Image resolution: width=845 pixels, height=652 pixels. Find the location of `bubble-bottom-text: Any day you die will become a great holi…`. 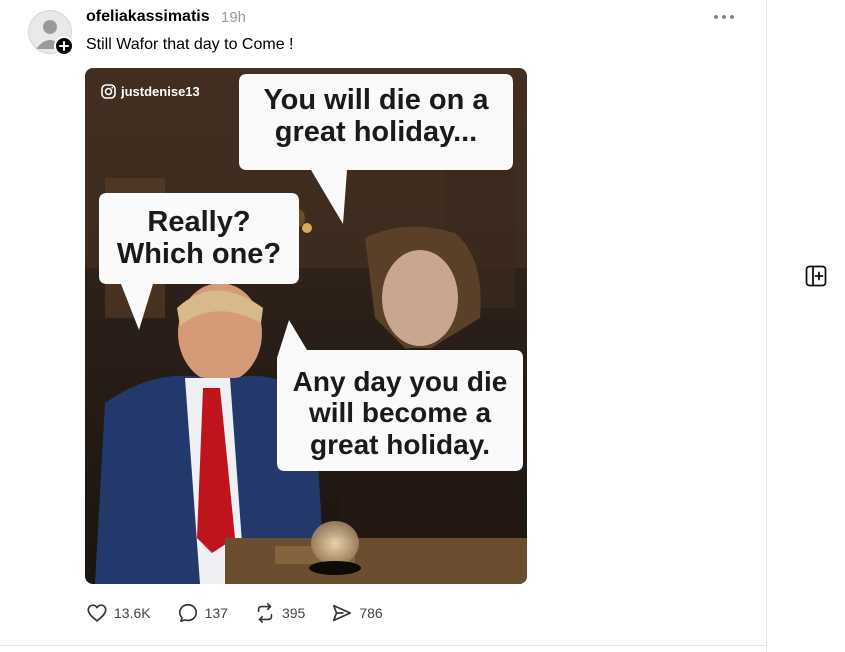

bubble-bottom-text: Any day you die will become a great holi… is located at coordinates (400, 413).